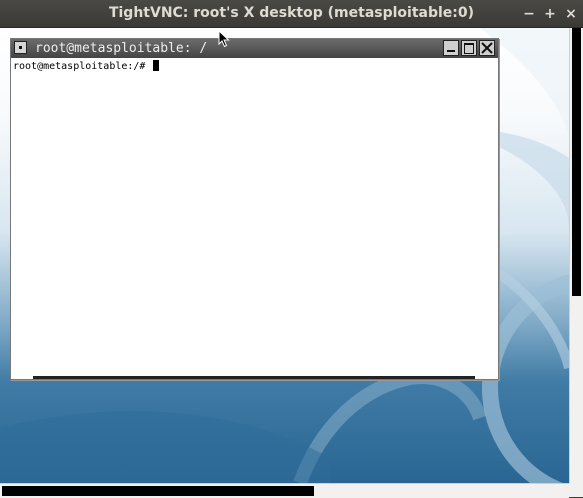 The height and width of the screenshot is (498, 583). What do you see at coordinates (254, 377) in the screenshot?
I see `xterm-bottom-edge` at bounding box center [254, 377].